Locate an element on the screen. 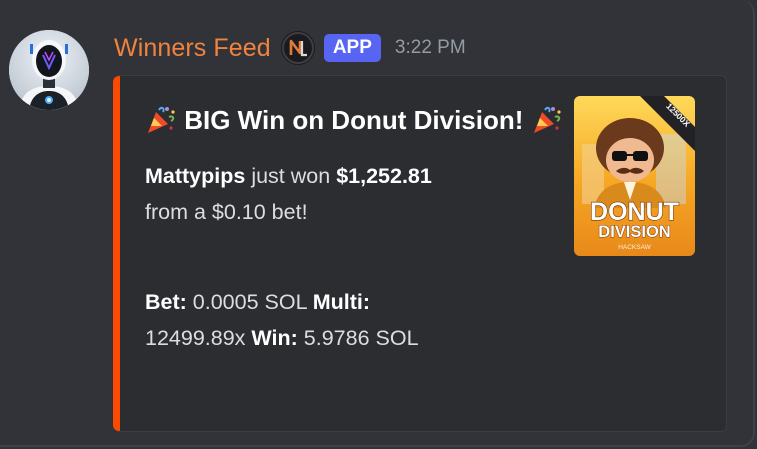  bet-text: from a $0.10 bet! is located at coordinates (226, 212).